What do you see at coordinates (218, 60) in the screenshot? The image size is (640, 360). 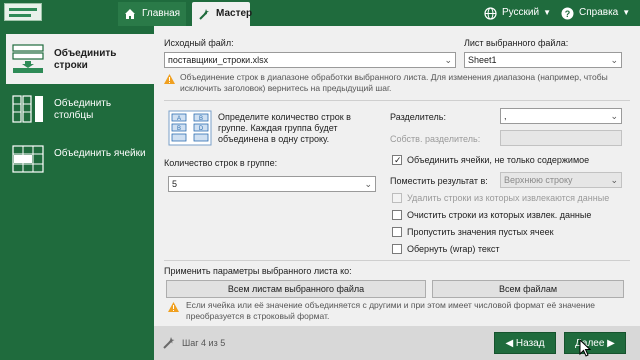 I see `source-file-value: поставщики_строки.xlsx` at bounding box center [218, 60].